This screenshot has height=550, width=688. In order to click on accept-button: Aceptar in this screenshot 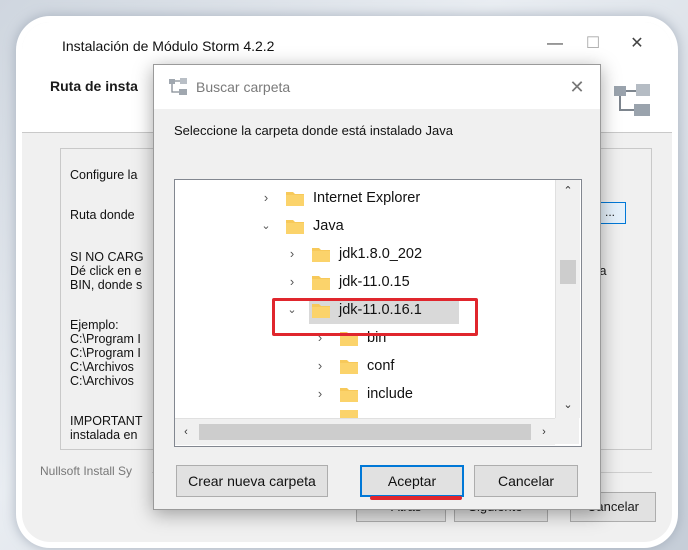, I will do `click(412, 481)`.